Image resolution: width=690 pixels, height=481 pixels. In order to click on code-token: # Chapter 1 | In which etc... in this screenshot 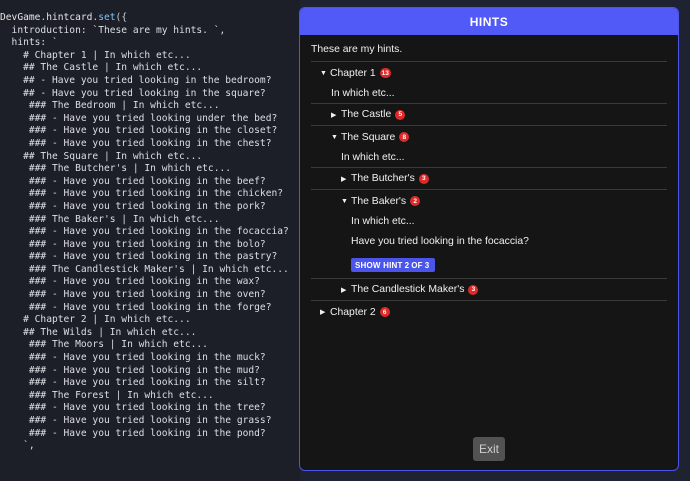, I will do `click(95, 55)`.